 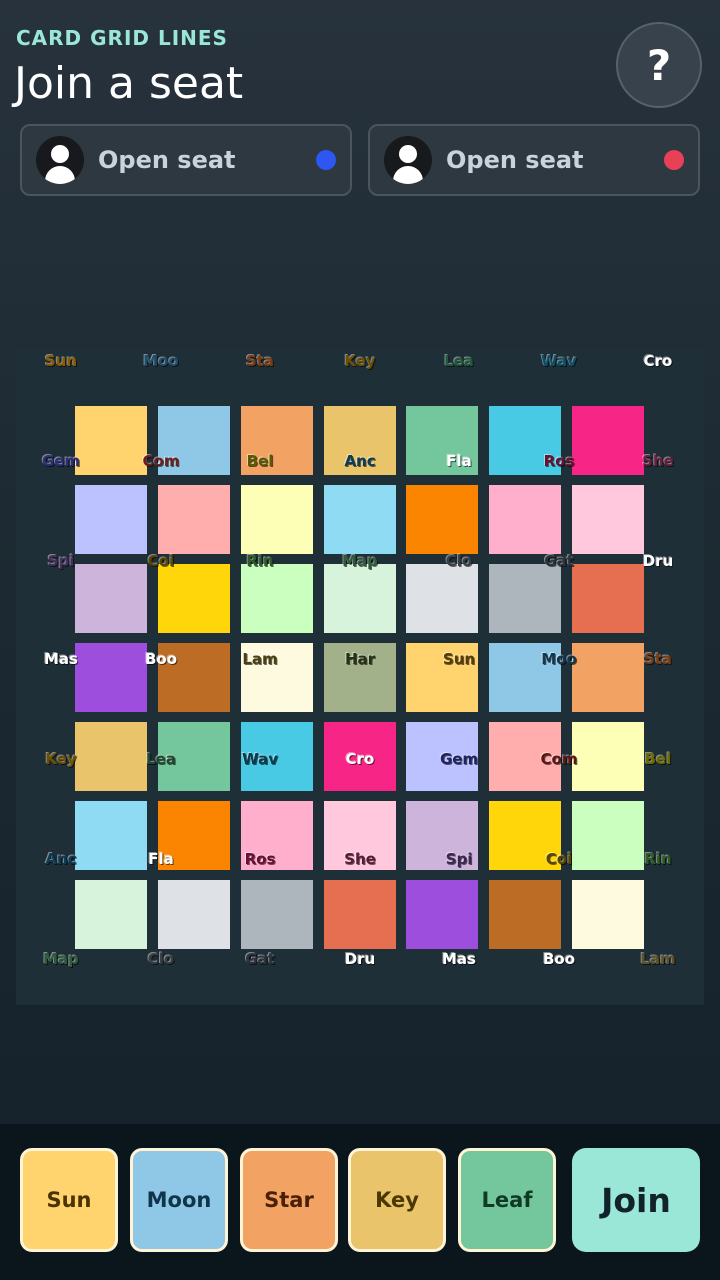 What do you see at coordinates (397, 1200) in the screenshot?
I see `hand-card-key: Key` at bounding box center [397, 1200].